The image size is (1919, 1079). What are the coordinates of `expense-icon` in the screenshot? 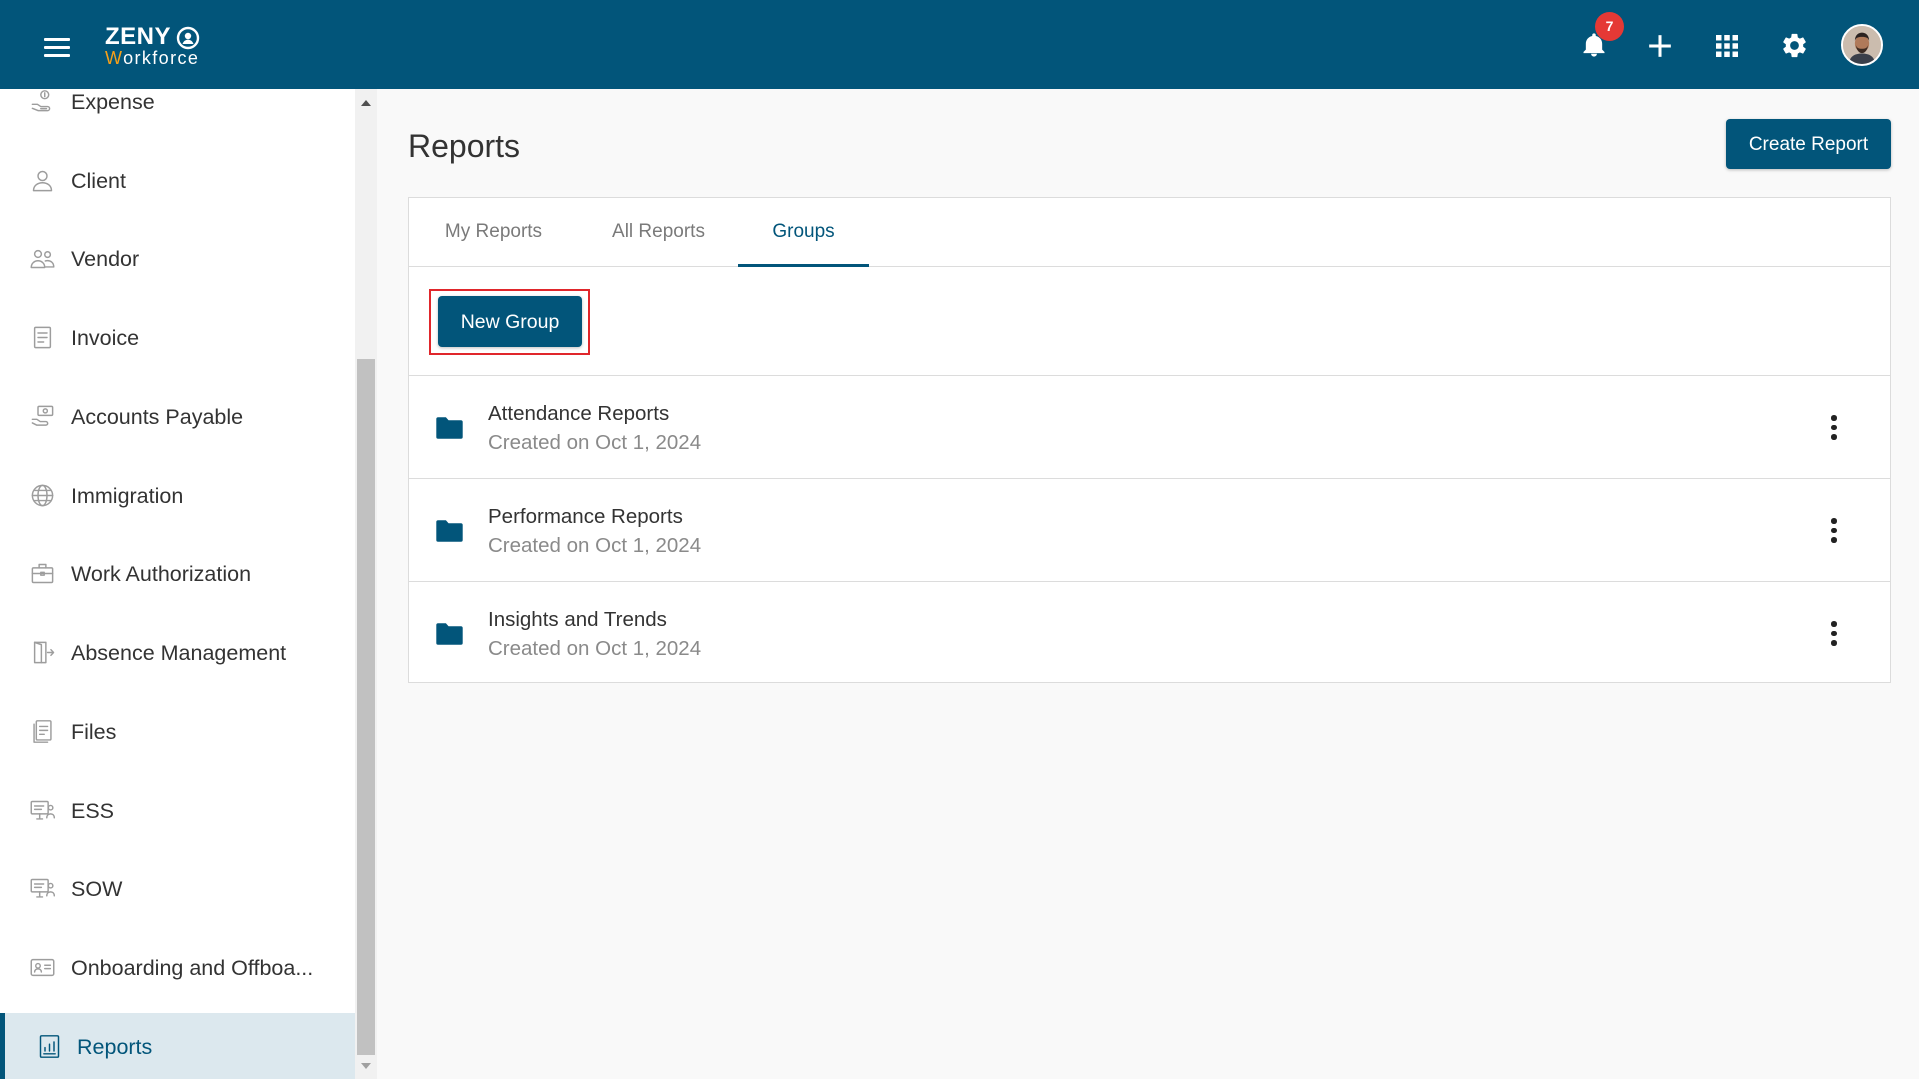 It's located at (42, 102).